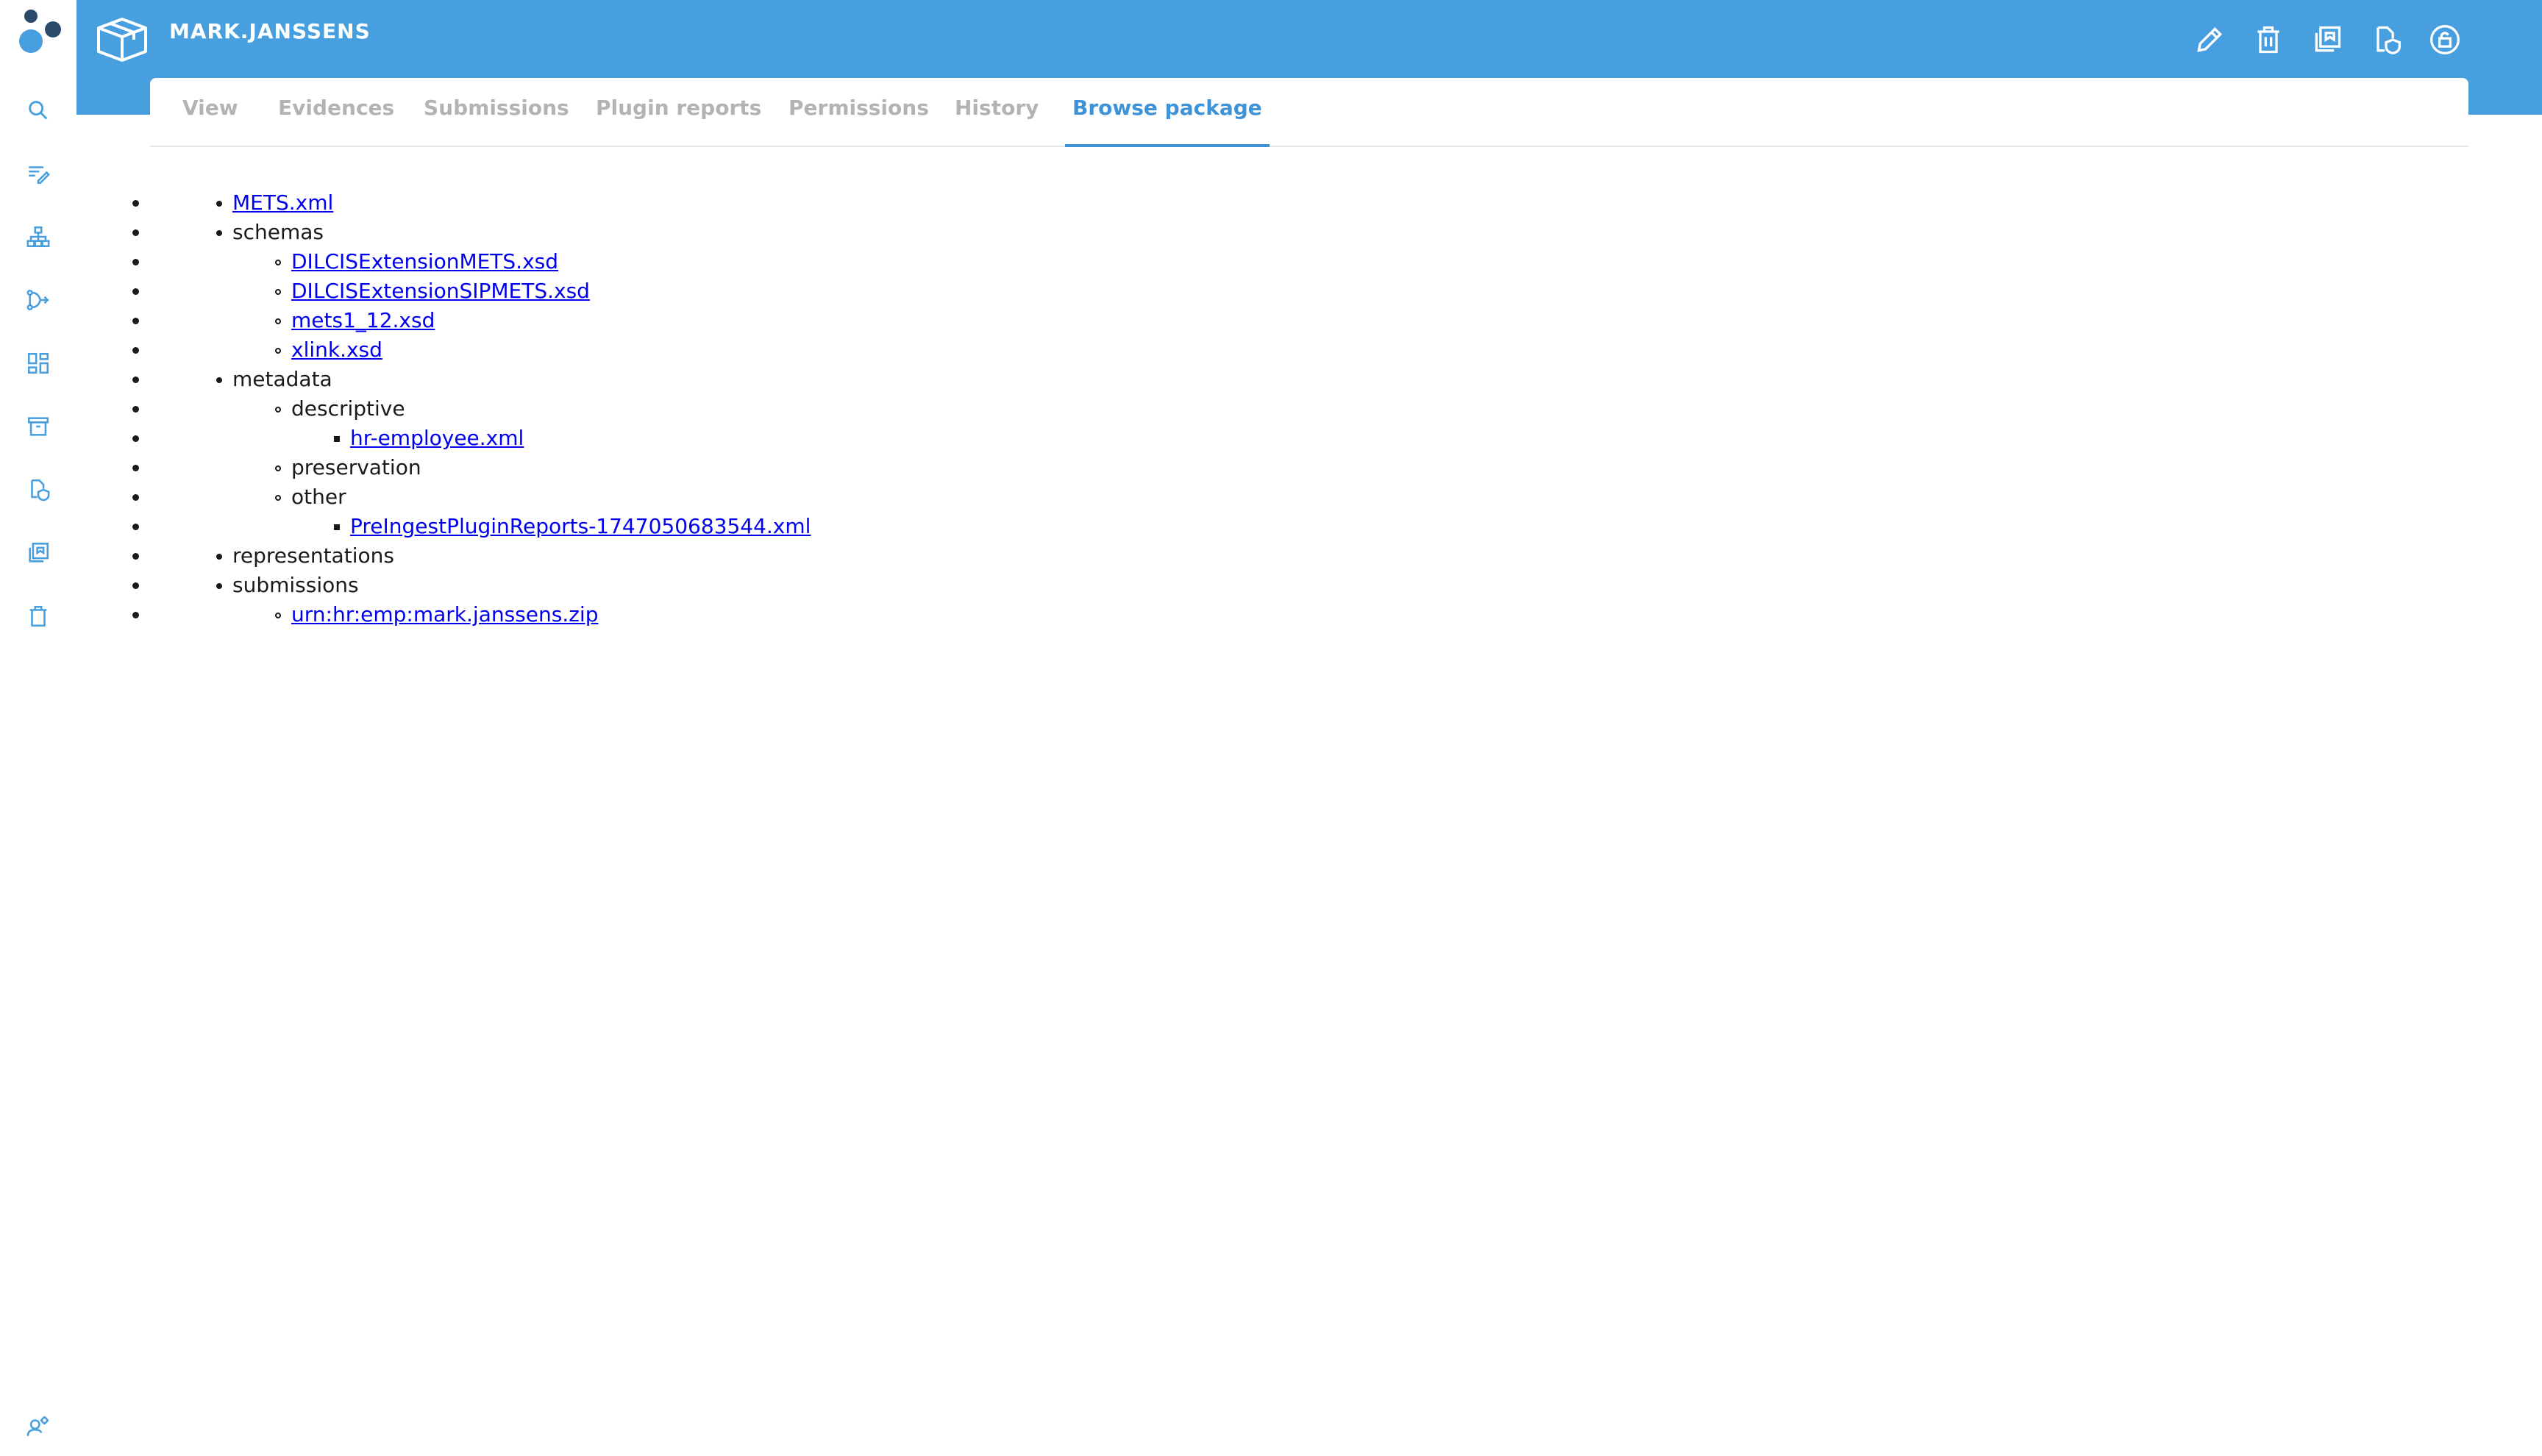 Image resolution: width=2542 pixels, height=1456 pixels. I want to click on sidebar, so click(38, 728).